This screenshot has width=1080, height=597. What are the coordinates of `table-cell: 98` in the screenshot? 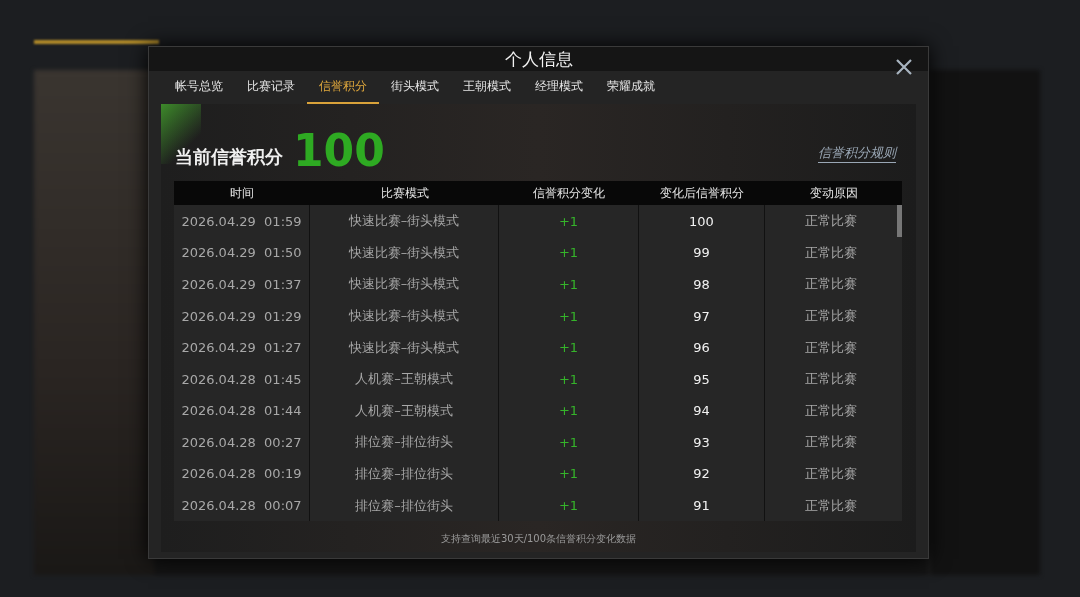 It's located at (702, 284).